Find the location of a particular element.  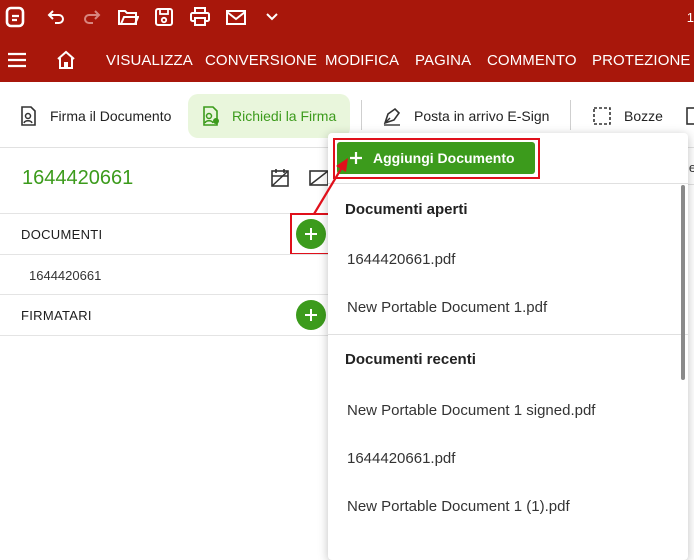

open-document-item: New Portable Document 1.pdf is located at coordinates (447, 307).